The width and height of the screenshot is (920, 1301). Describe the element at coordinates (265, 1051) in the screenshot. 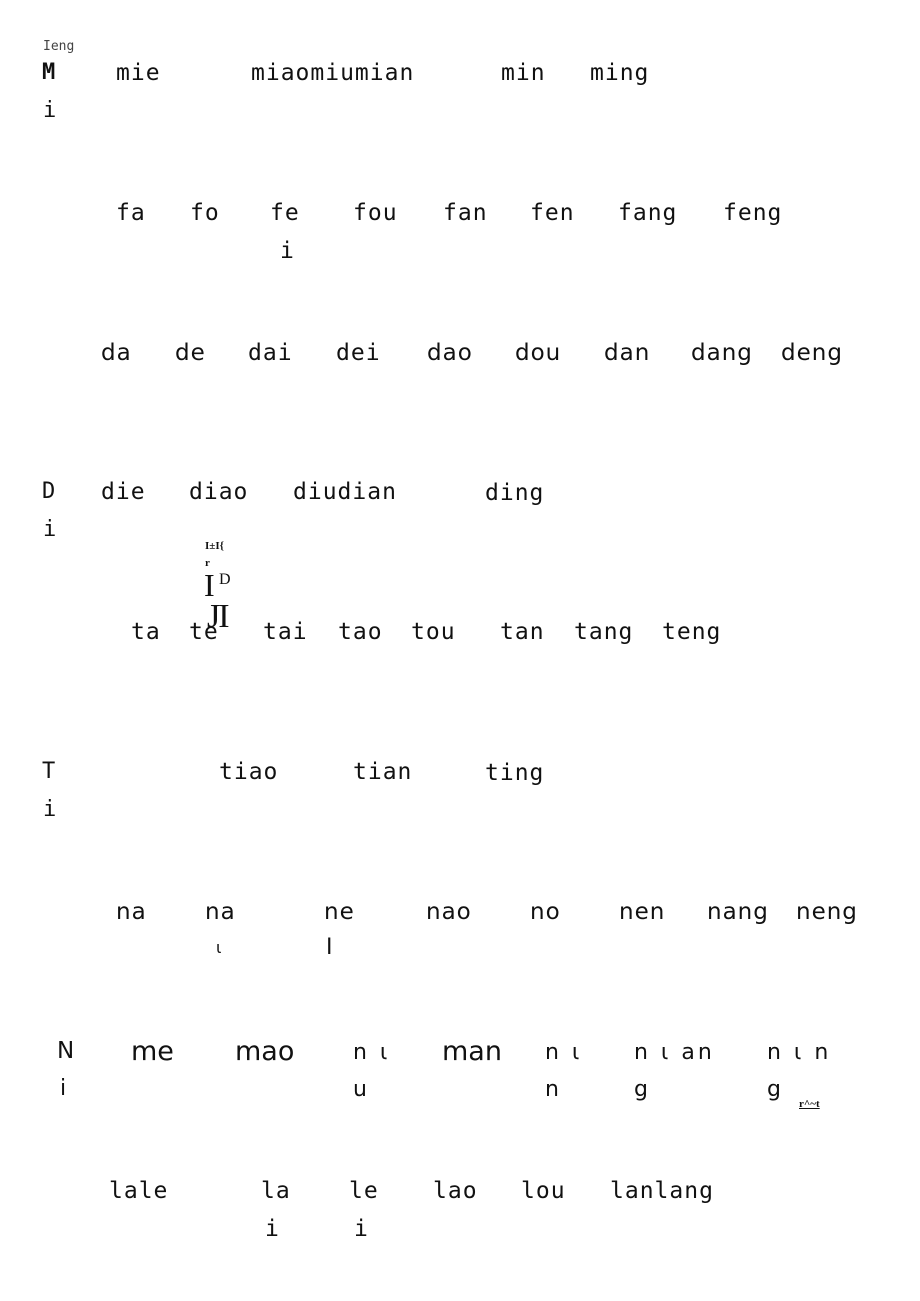

I see `syllable-mao: mao` at that location.